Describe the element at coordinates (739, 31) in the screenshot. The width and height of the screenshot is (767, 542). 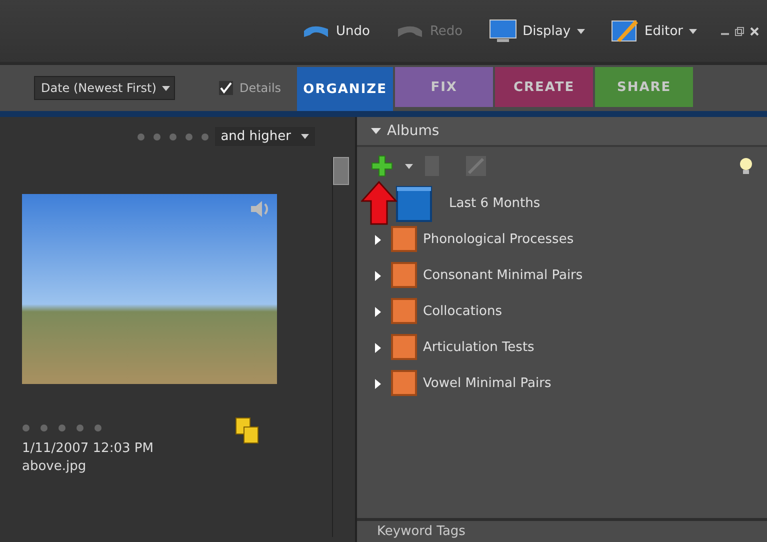
I see `restore-icon` at that location.